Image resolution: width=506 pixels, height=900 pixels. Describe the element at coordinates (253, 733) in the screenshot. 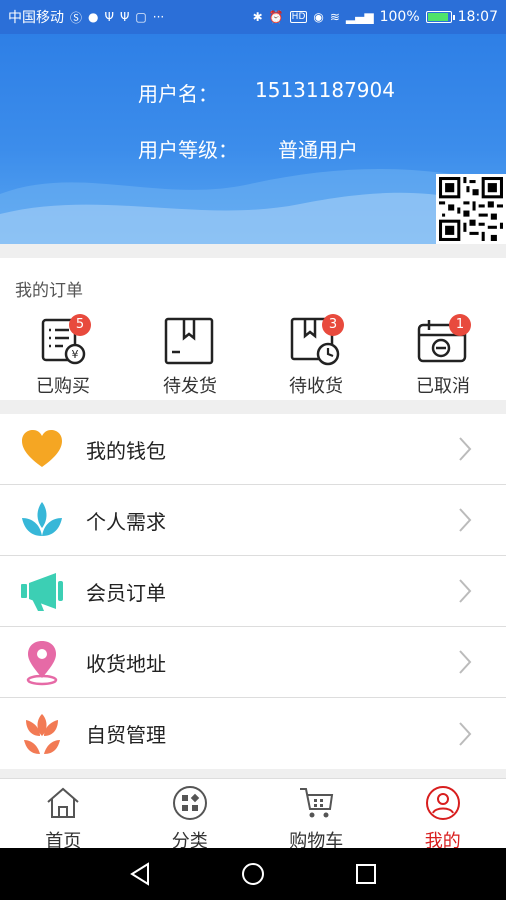

I see `menu-item-trade-management: 自贸管理` at that location.